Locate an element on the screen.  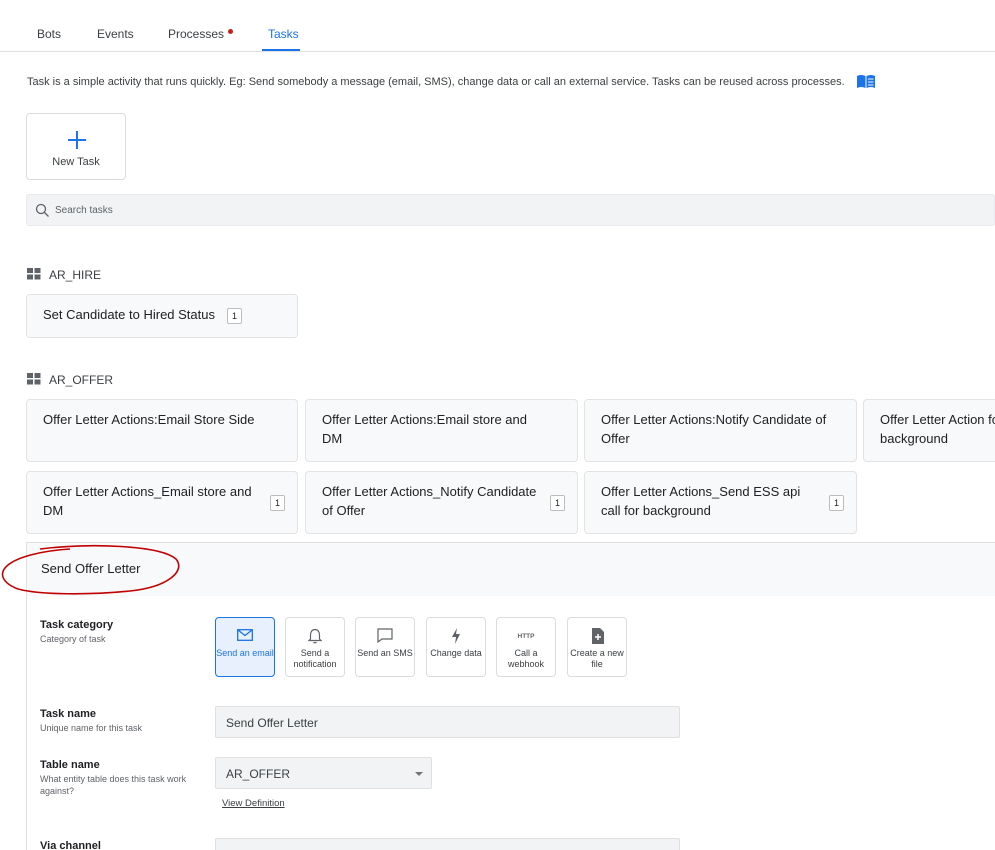
group-name: AR_HIRE is located at coordinates (75, 275).